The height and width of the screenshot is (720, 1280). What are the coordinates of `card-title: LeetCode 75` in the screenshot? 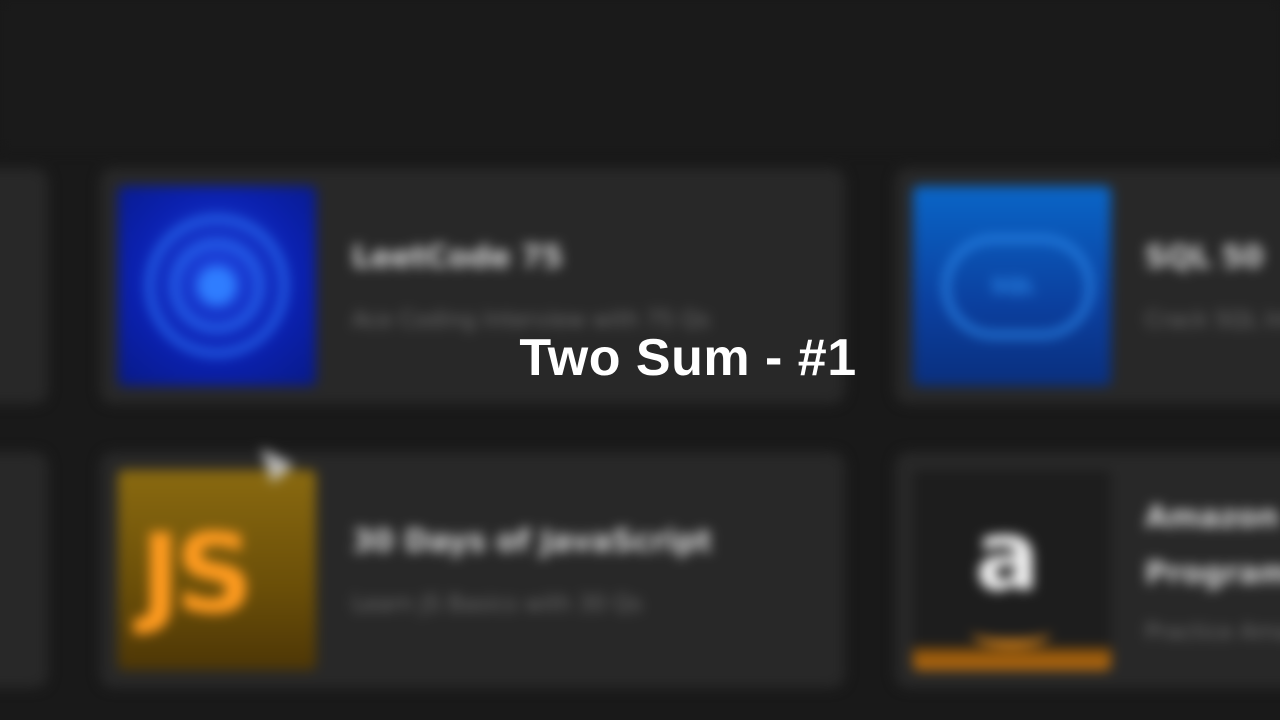 It's located at (457, 257).